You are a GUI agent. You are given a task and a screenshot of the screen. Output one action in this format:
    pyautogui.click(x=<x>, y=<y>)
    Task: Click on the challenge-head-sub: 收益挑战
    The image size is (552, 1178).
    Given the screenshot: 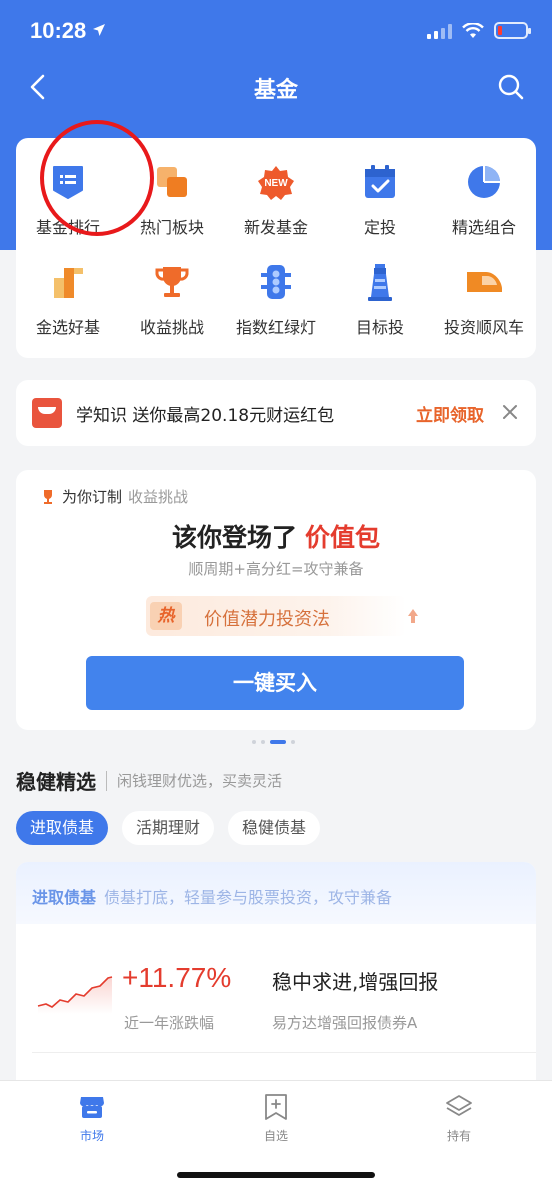 What is the action you would take?
    pyautogui.click(x=158, y=497)
    